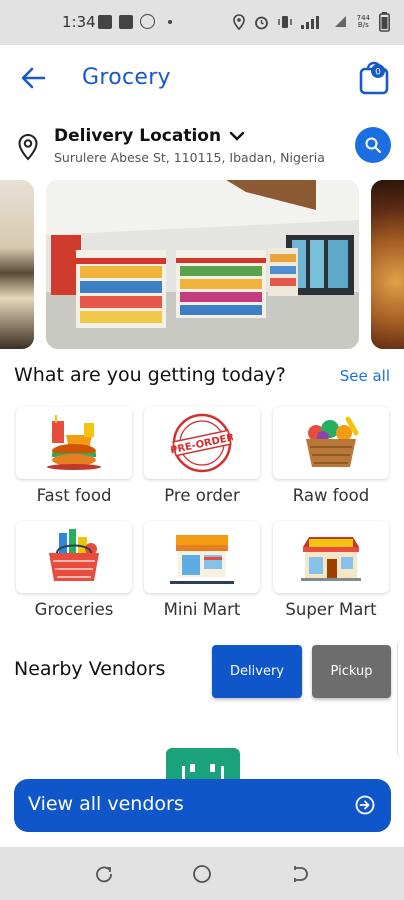 The height and width of the screenshot is (900, 404). I want to click on category-groceries: Groceries, so click(74, 570).